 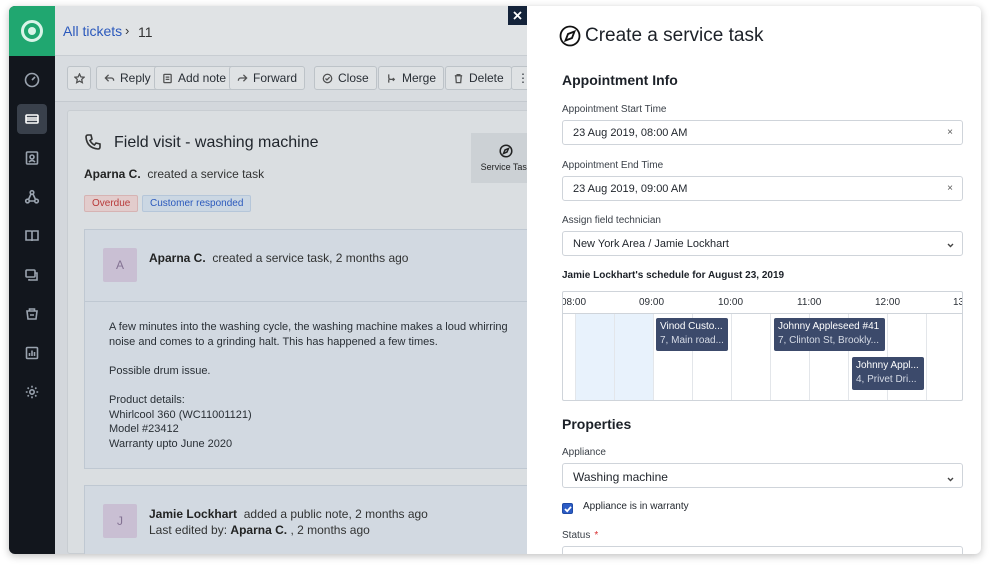 What do you see at coordinates (957, 302) in the screenshot?
I see `time-label: 13` at bounding box center [957, 302].